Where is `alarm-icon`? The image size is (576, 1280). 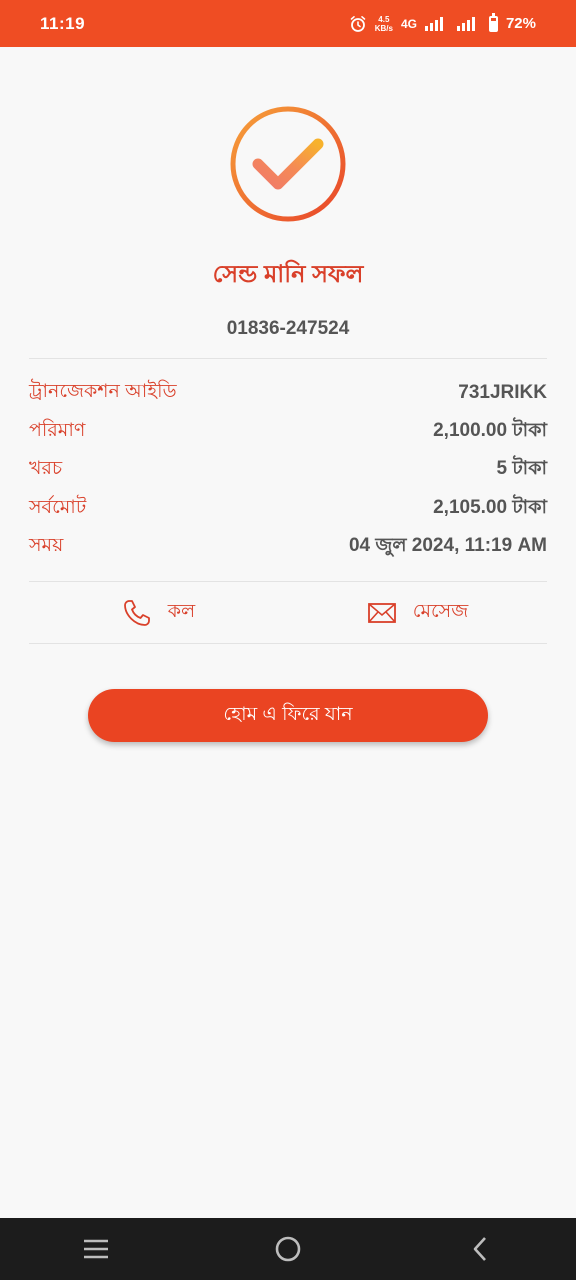 alarm-icon is located at coordinates (358, 23).